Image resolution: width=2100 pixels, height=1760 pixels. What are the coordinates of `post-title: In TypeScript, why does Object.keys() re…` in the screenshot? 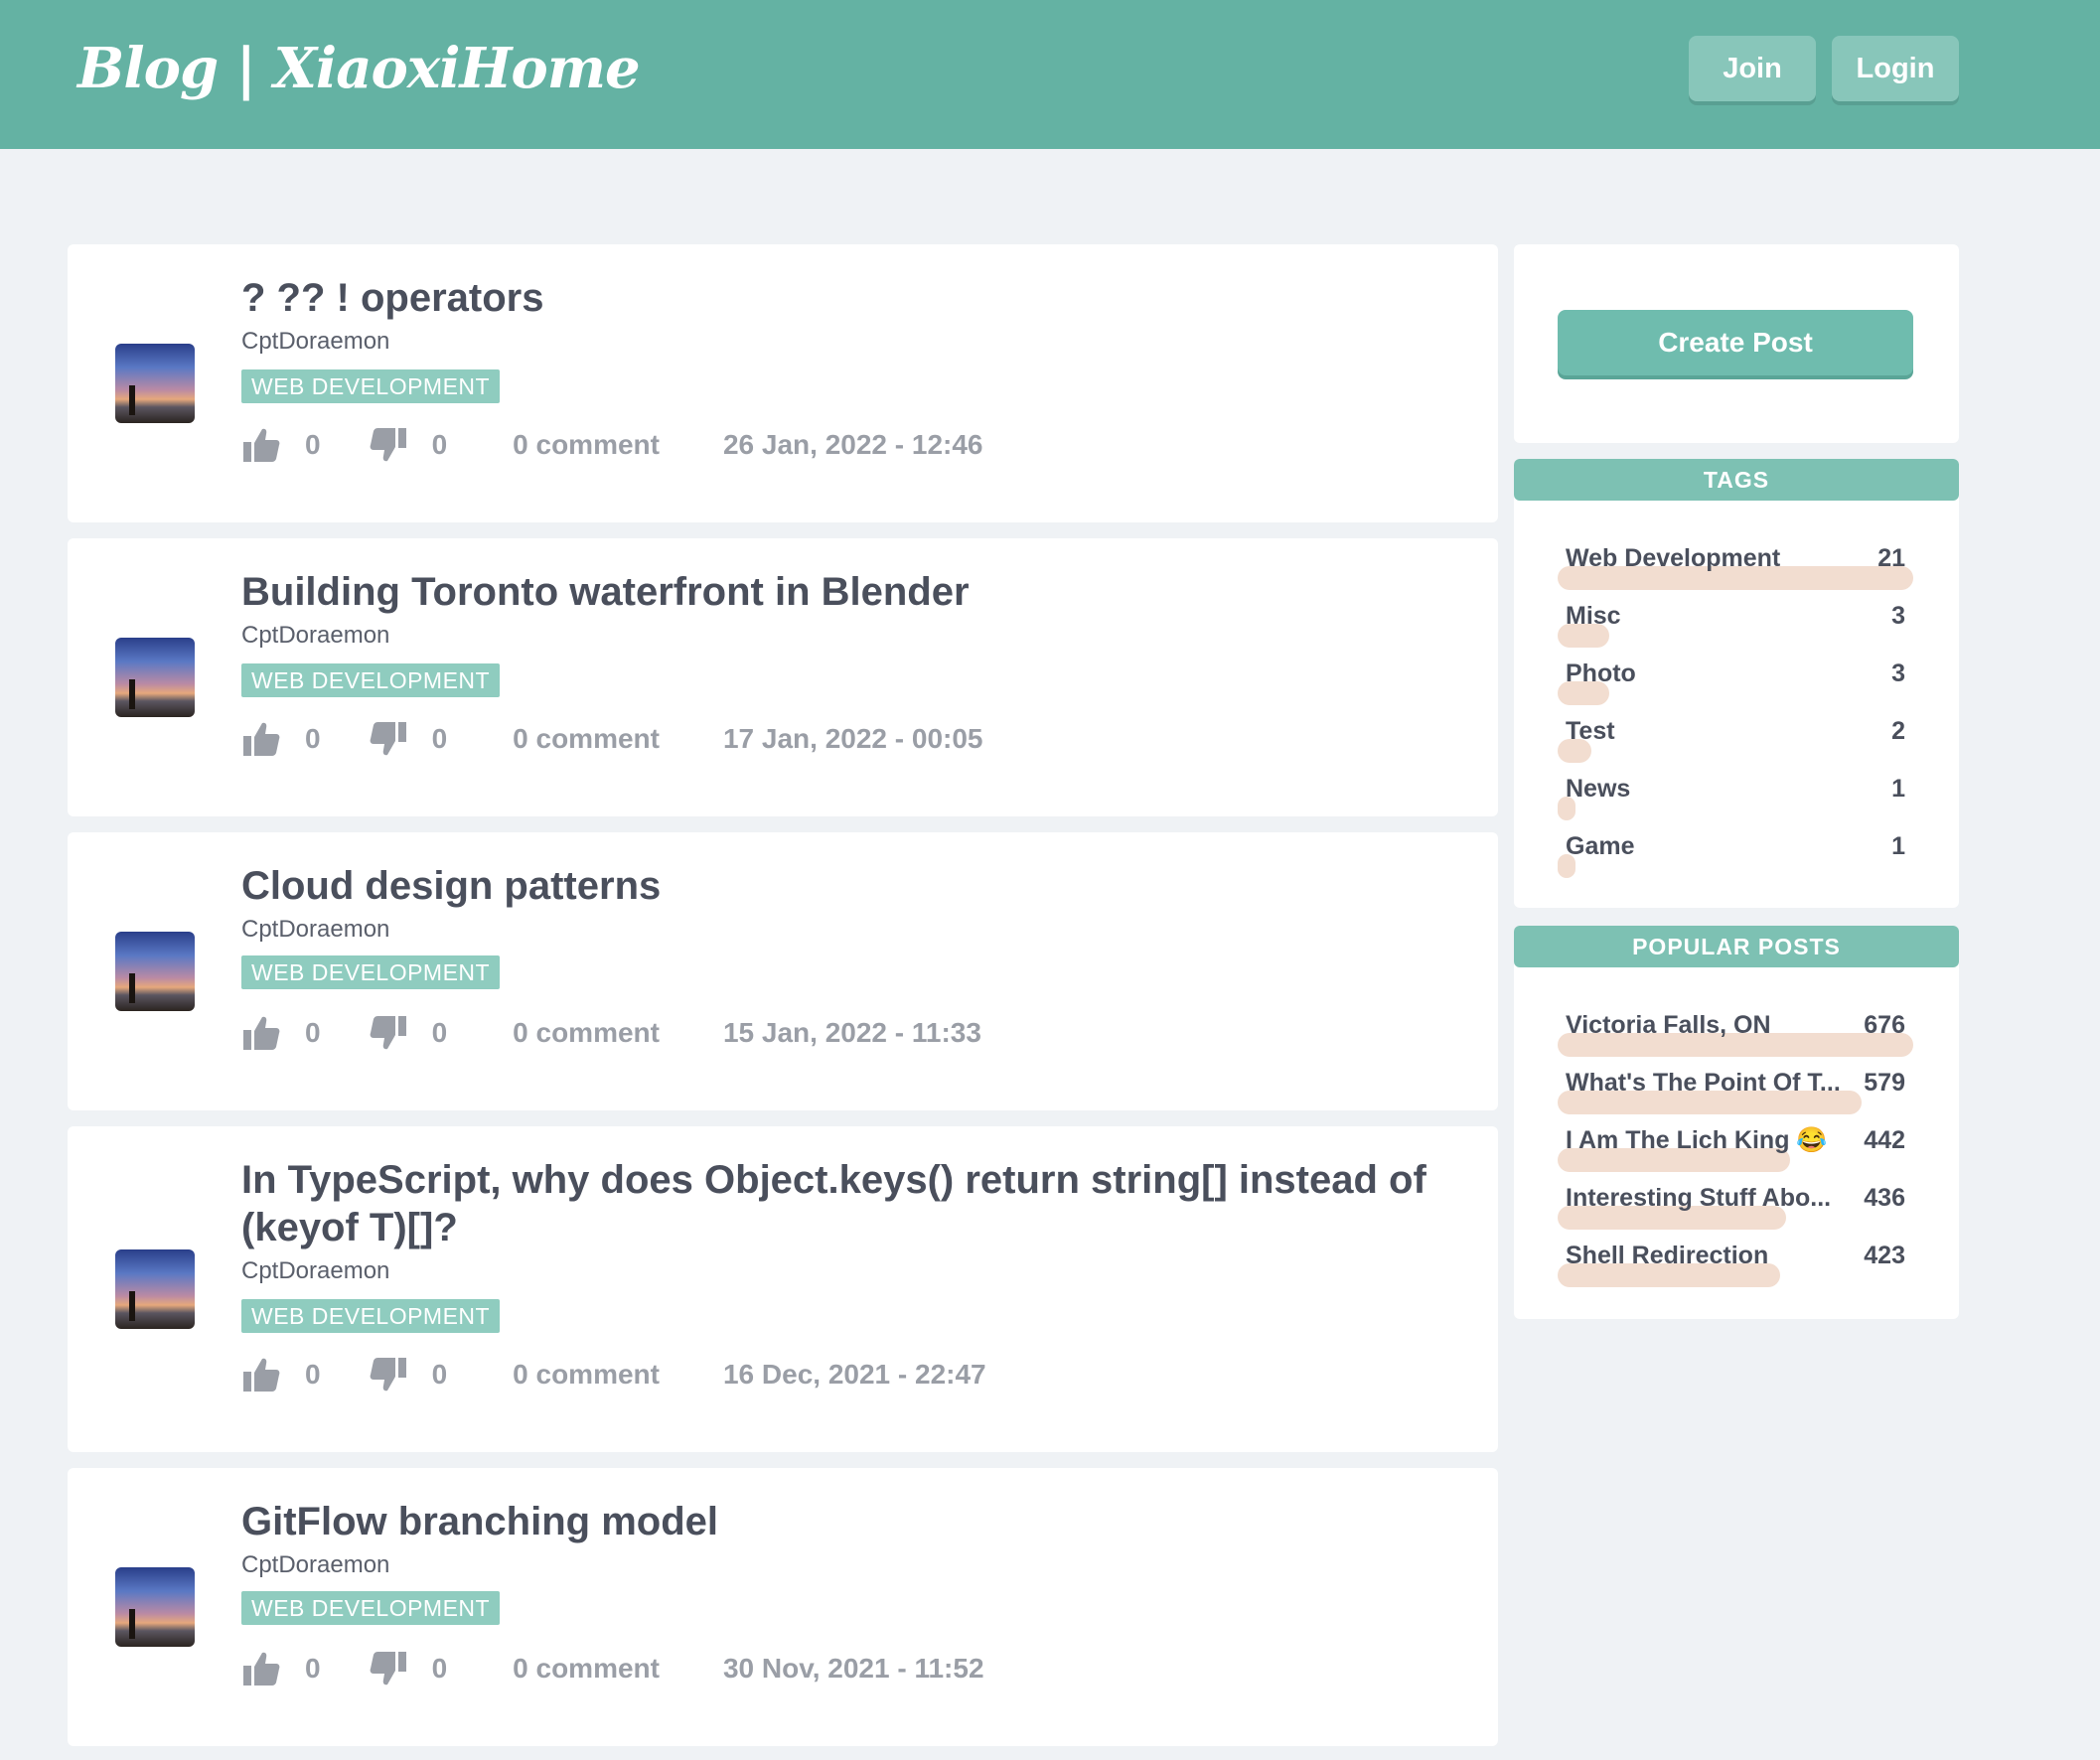 It's located at (837, 1203).